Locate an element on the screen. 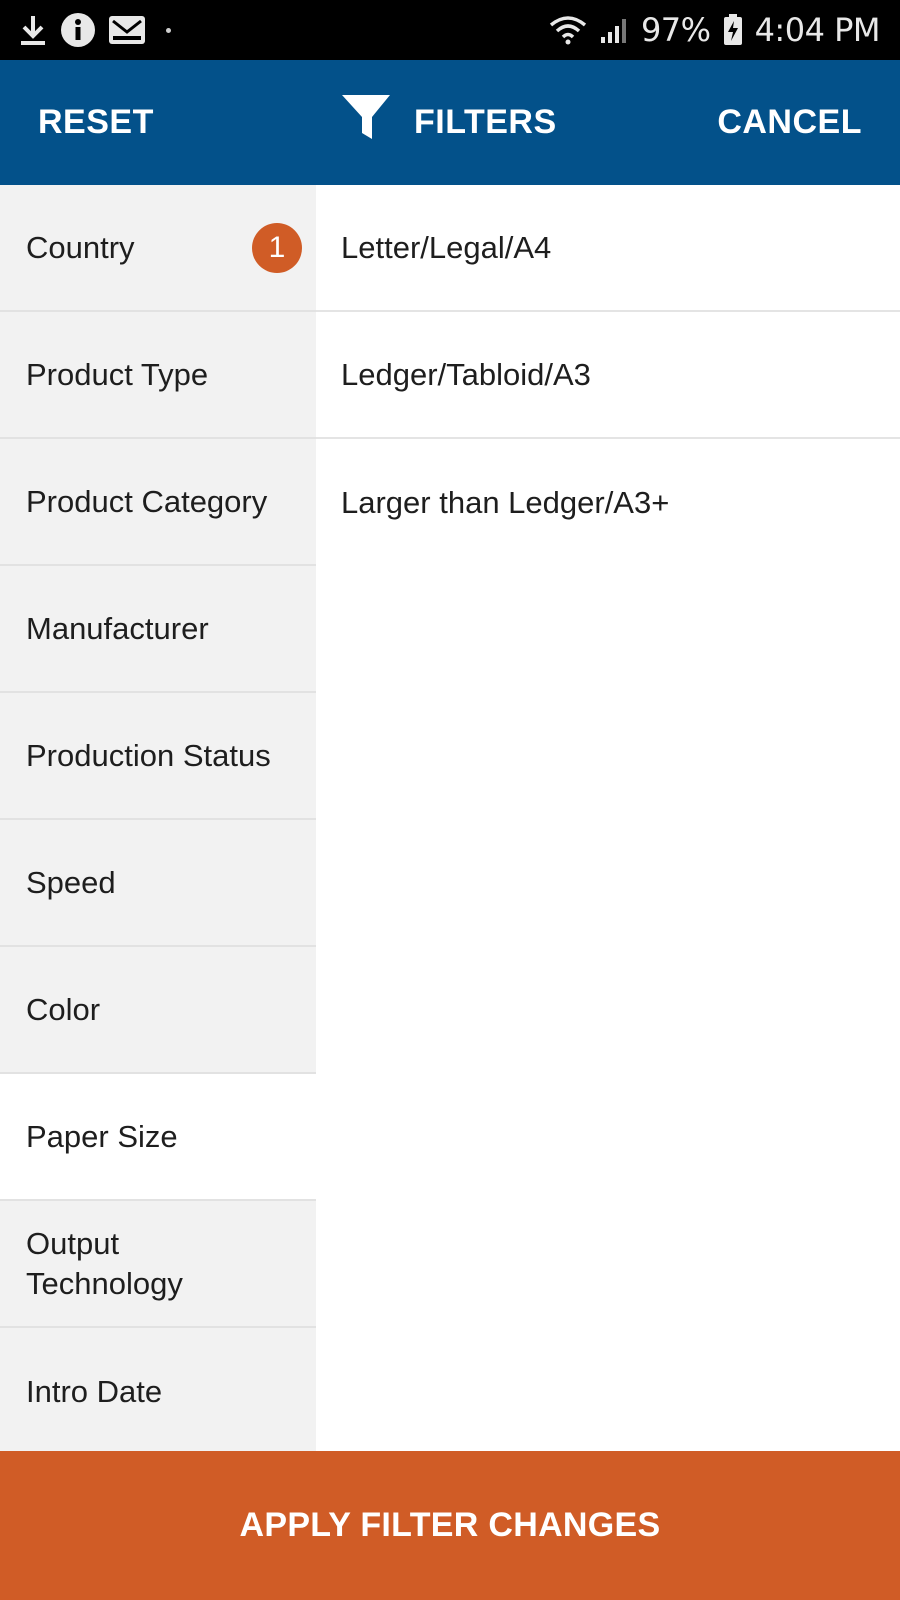 The width and height of the screenshot is (900, 1600). apply-filter-changes-button: APPLY FILTER CHANGES is located at coordinates (450, 1525).